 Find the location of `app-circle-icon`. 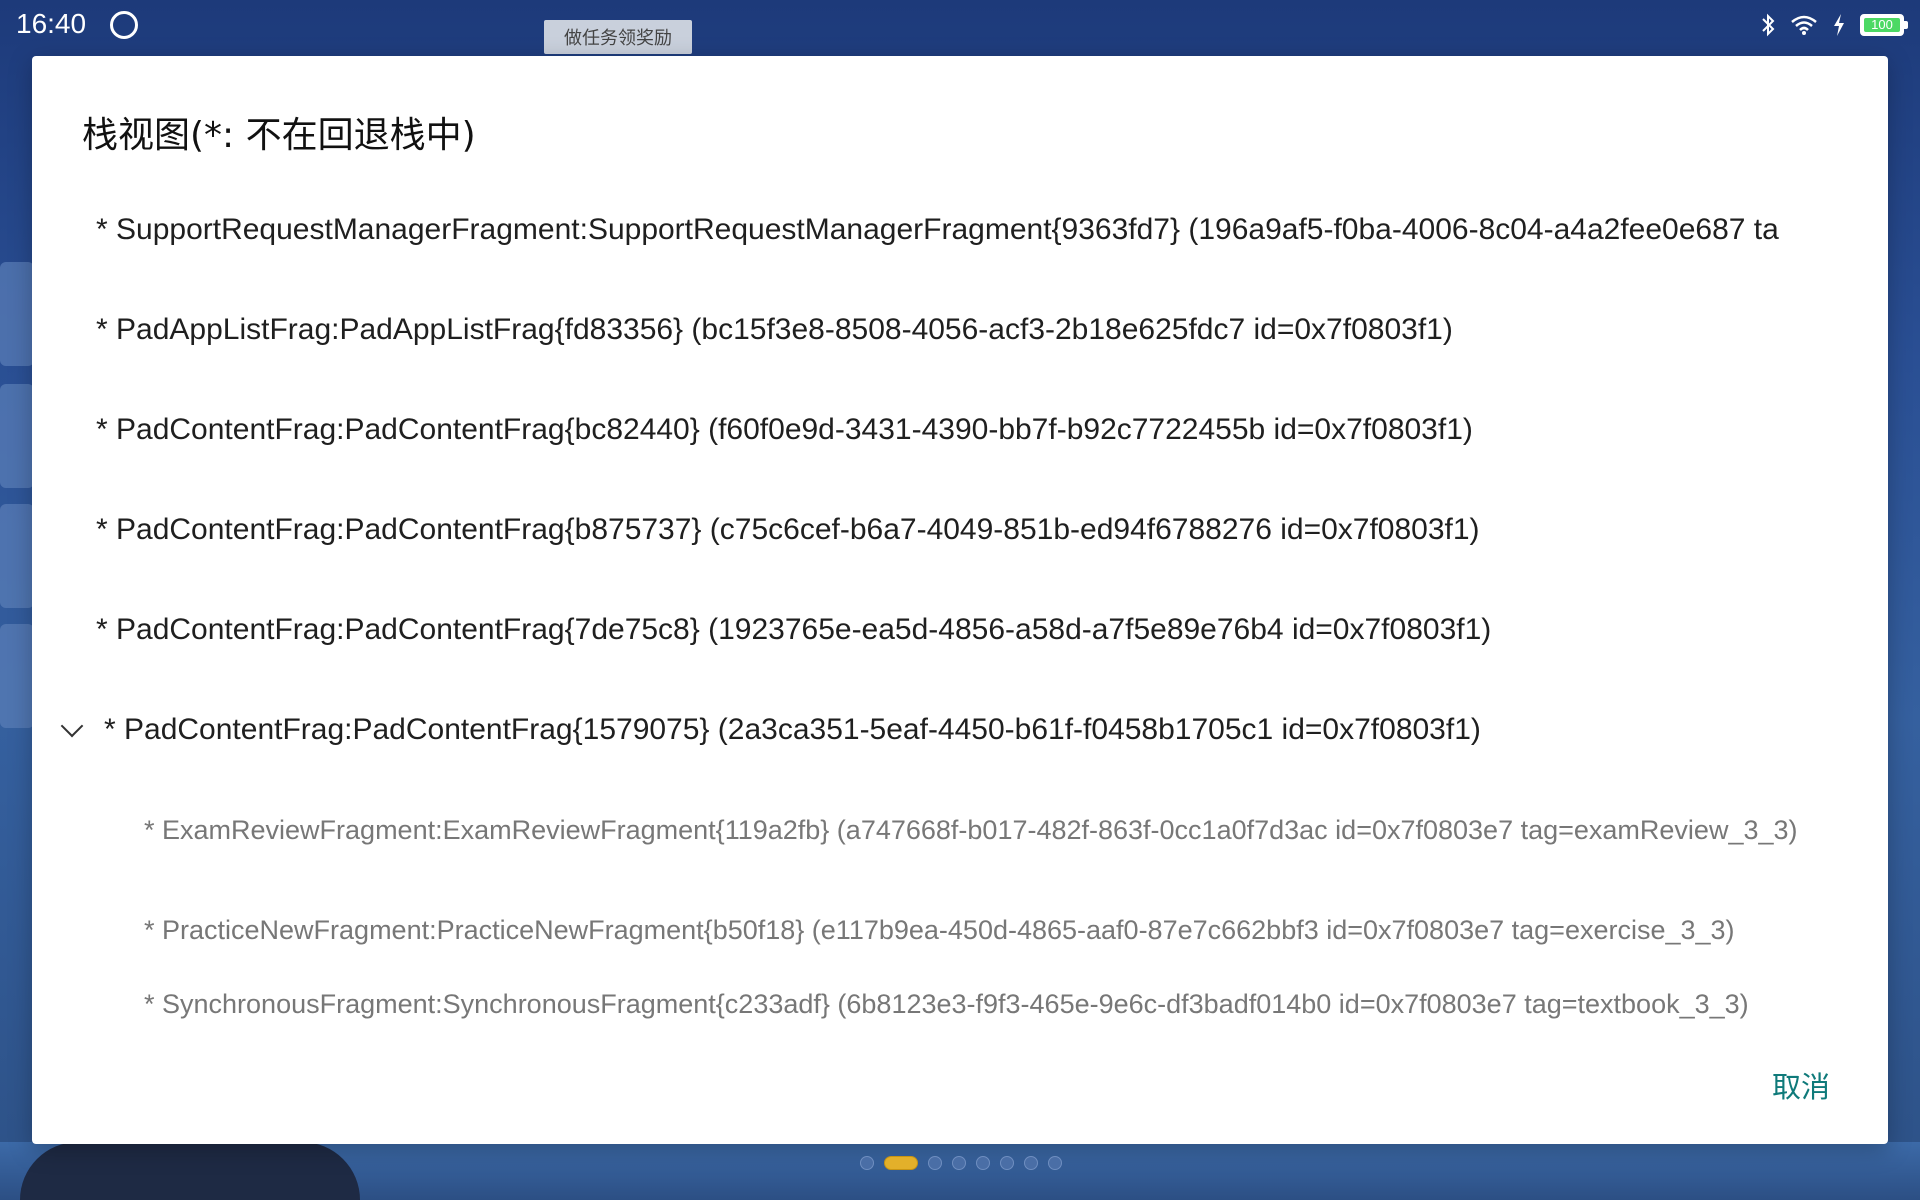

app-circle-icon is located at coordinates (124, 25).